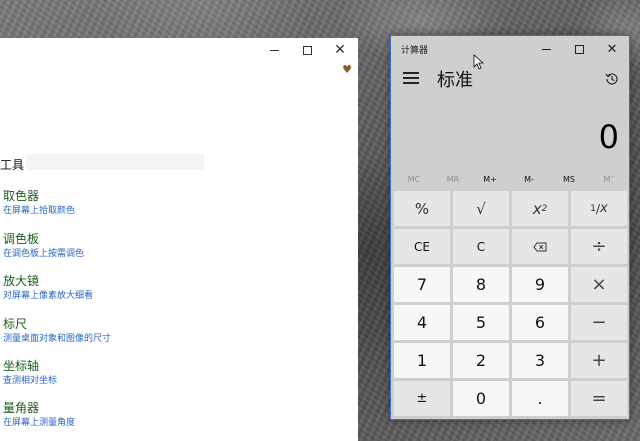 The height and width of the screenshot is (441, 640). I want to click on clear-entry-button: CE, so click(422, 246).